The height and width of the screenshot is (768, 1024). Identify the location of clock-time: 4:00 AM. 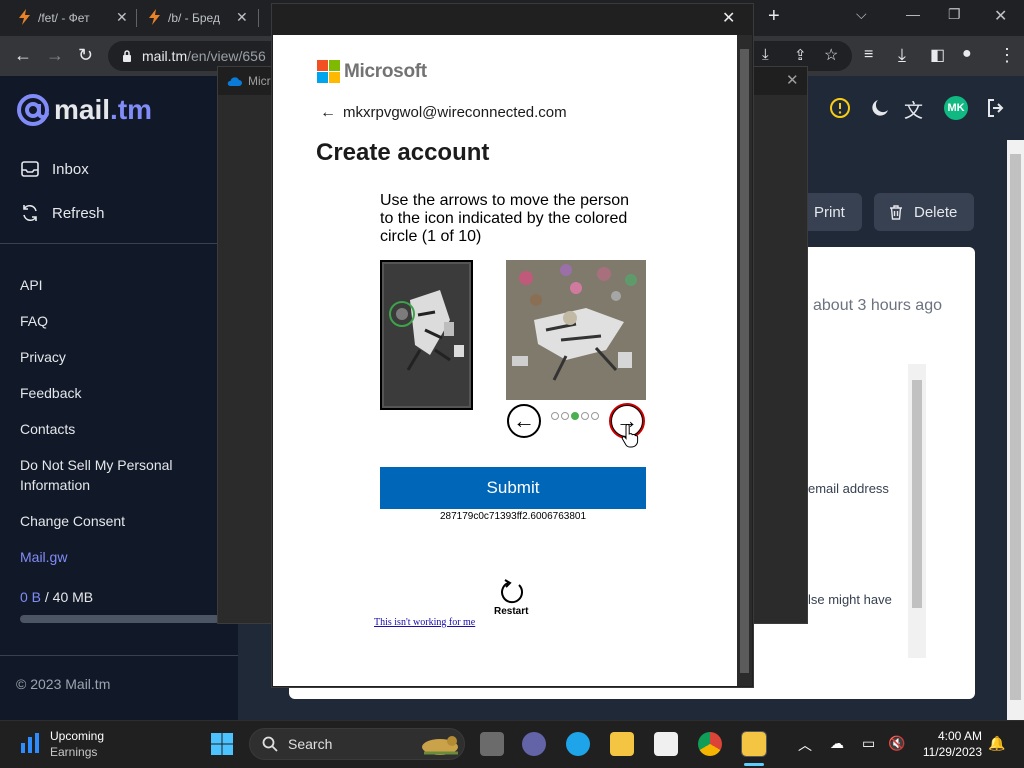
(959, 736).